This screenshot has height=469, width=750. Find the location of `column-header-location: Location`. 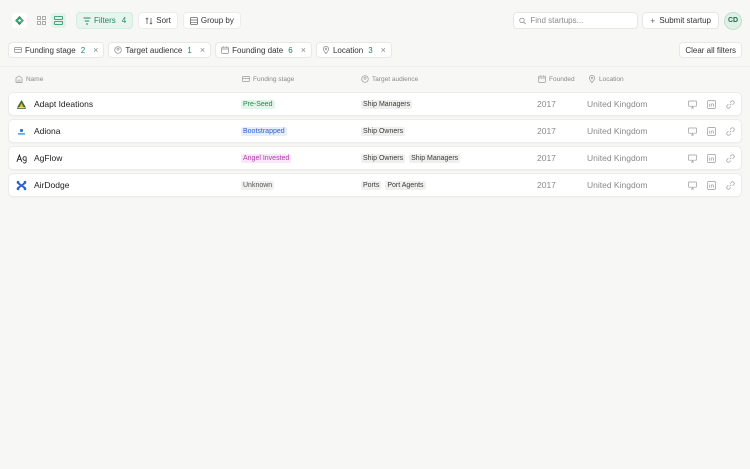

column-header-location: Location is located at coordinates (606, 79).